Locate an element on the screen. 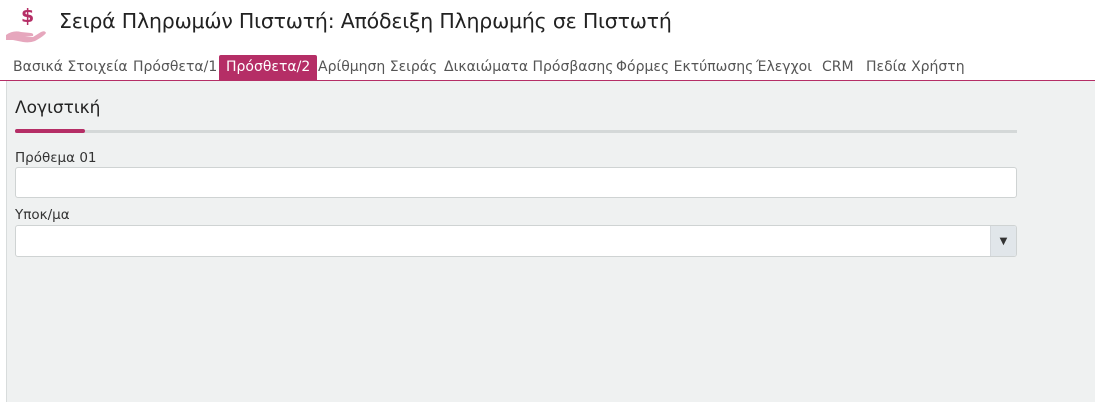  prefix-input is located at coordinates (516, 182).